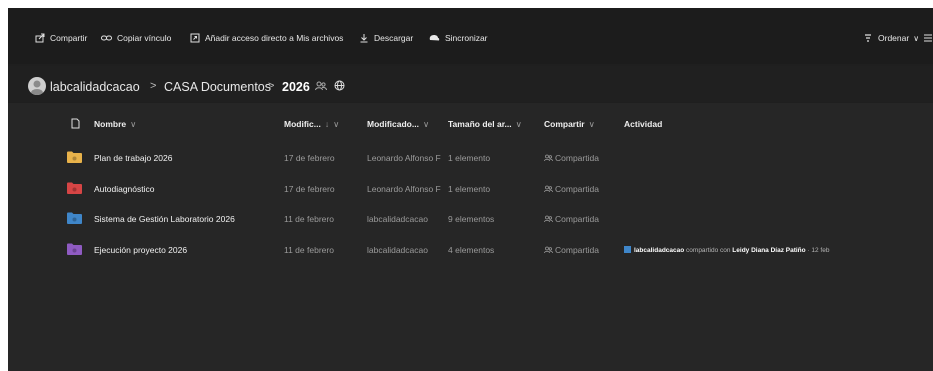 The width and height of the screenshot is (933, 371). I want to click on menu-icon, so click(928, 38).